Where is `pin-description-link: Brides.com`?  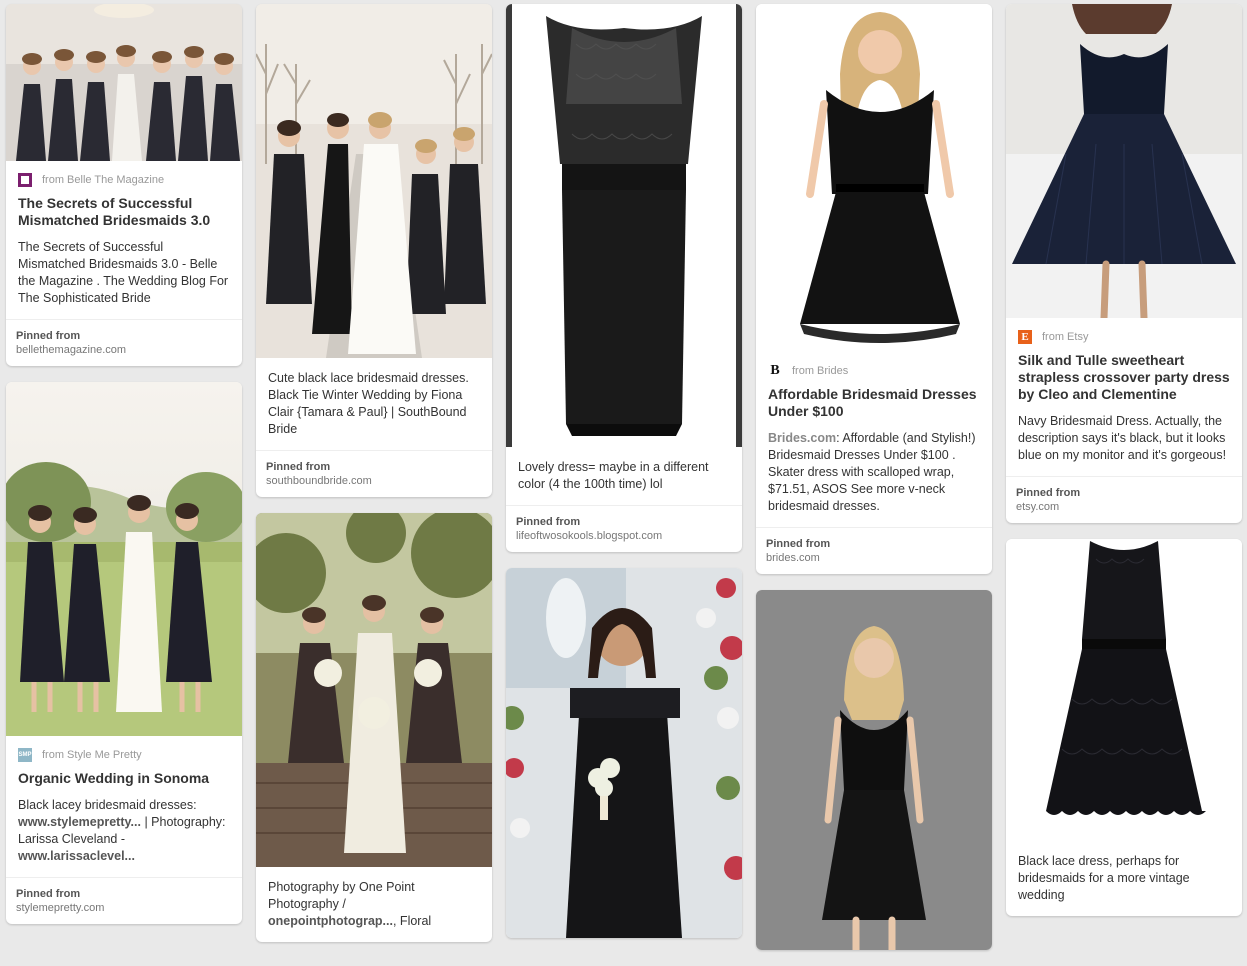
pin-description-link: Brides.com is located at coordinates (802, 438).